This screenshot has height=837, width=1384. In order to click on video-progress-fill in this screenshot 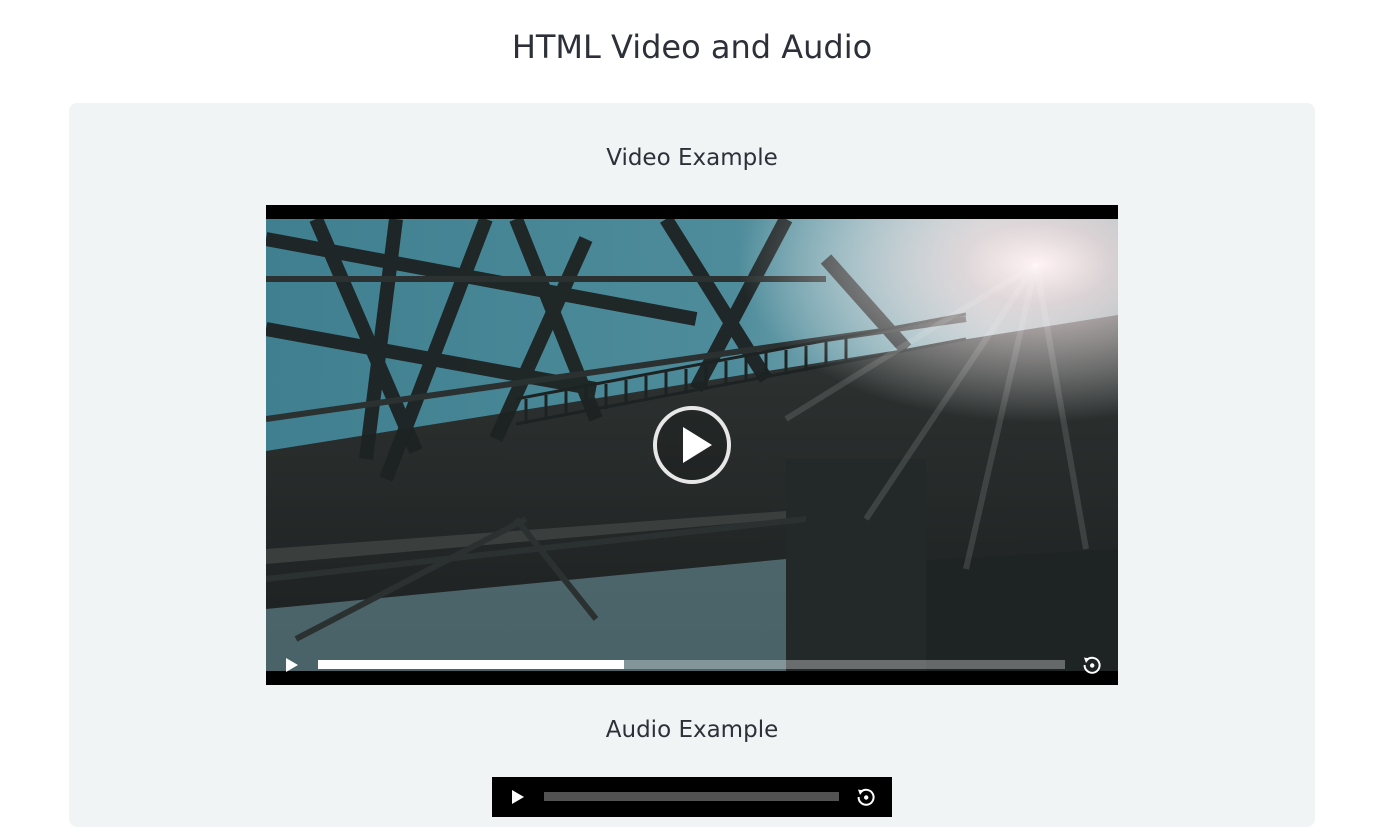, I will do `click(471, 664)`.